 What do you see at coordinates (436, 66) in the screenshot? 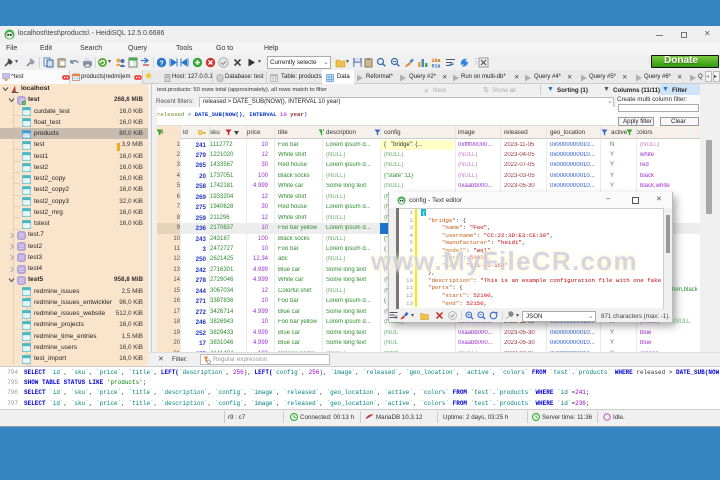
I see `svg-text: 01a` at bounding box center [436, 66].